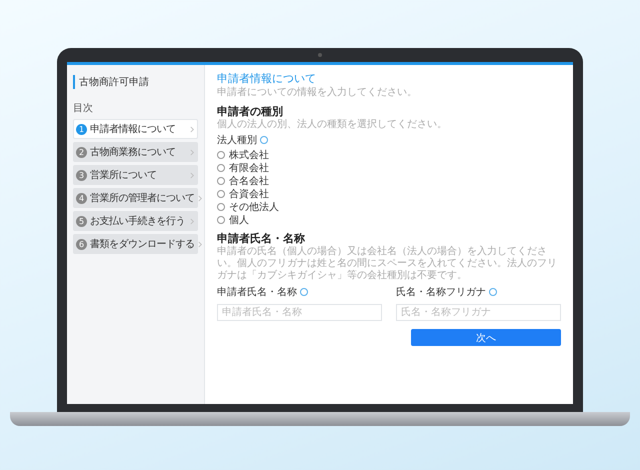 The height and width of the screenshot is (470, 640). What do you see at coordinates (320, 55) in the screenshot?
I see `camera-icon` at bounding box center [320, 55].